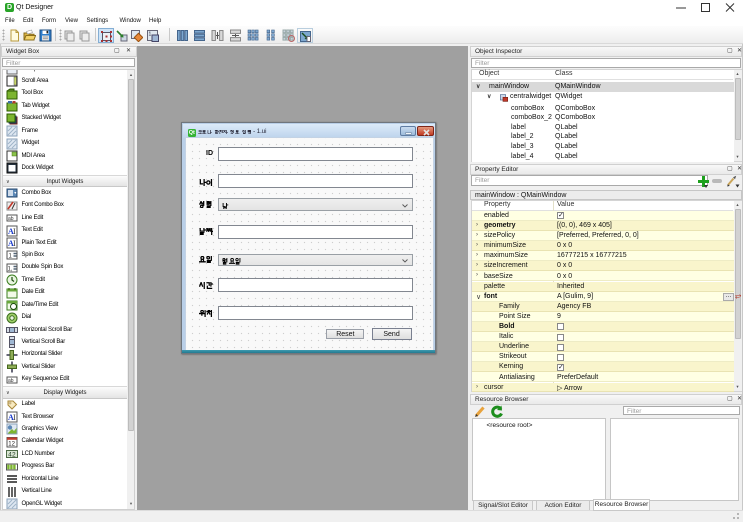 The width and height of the screenshot is (743, 522). What do you see at coordinates (11, 444) in the screenshot?
I see `svg-text: 12` at bounding box center [11, 444].